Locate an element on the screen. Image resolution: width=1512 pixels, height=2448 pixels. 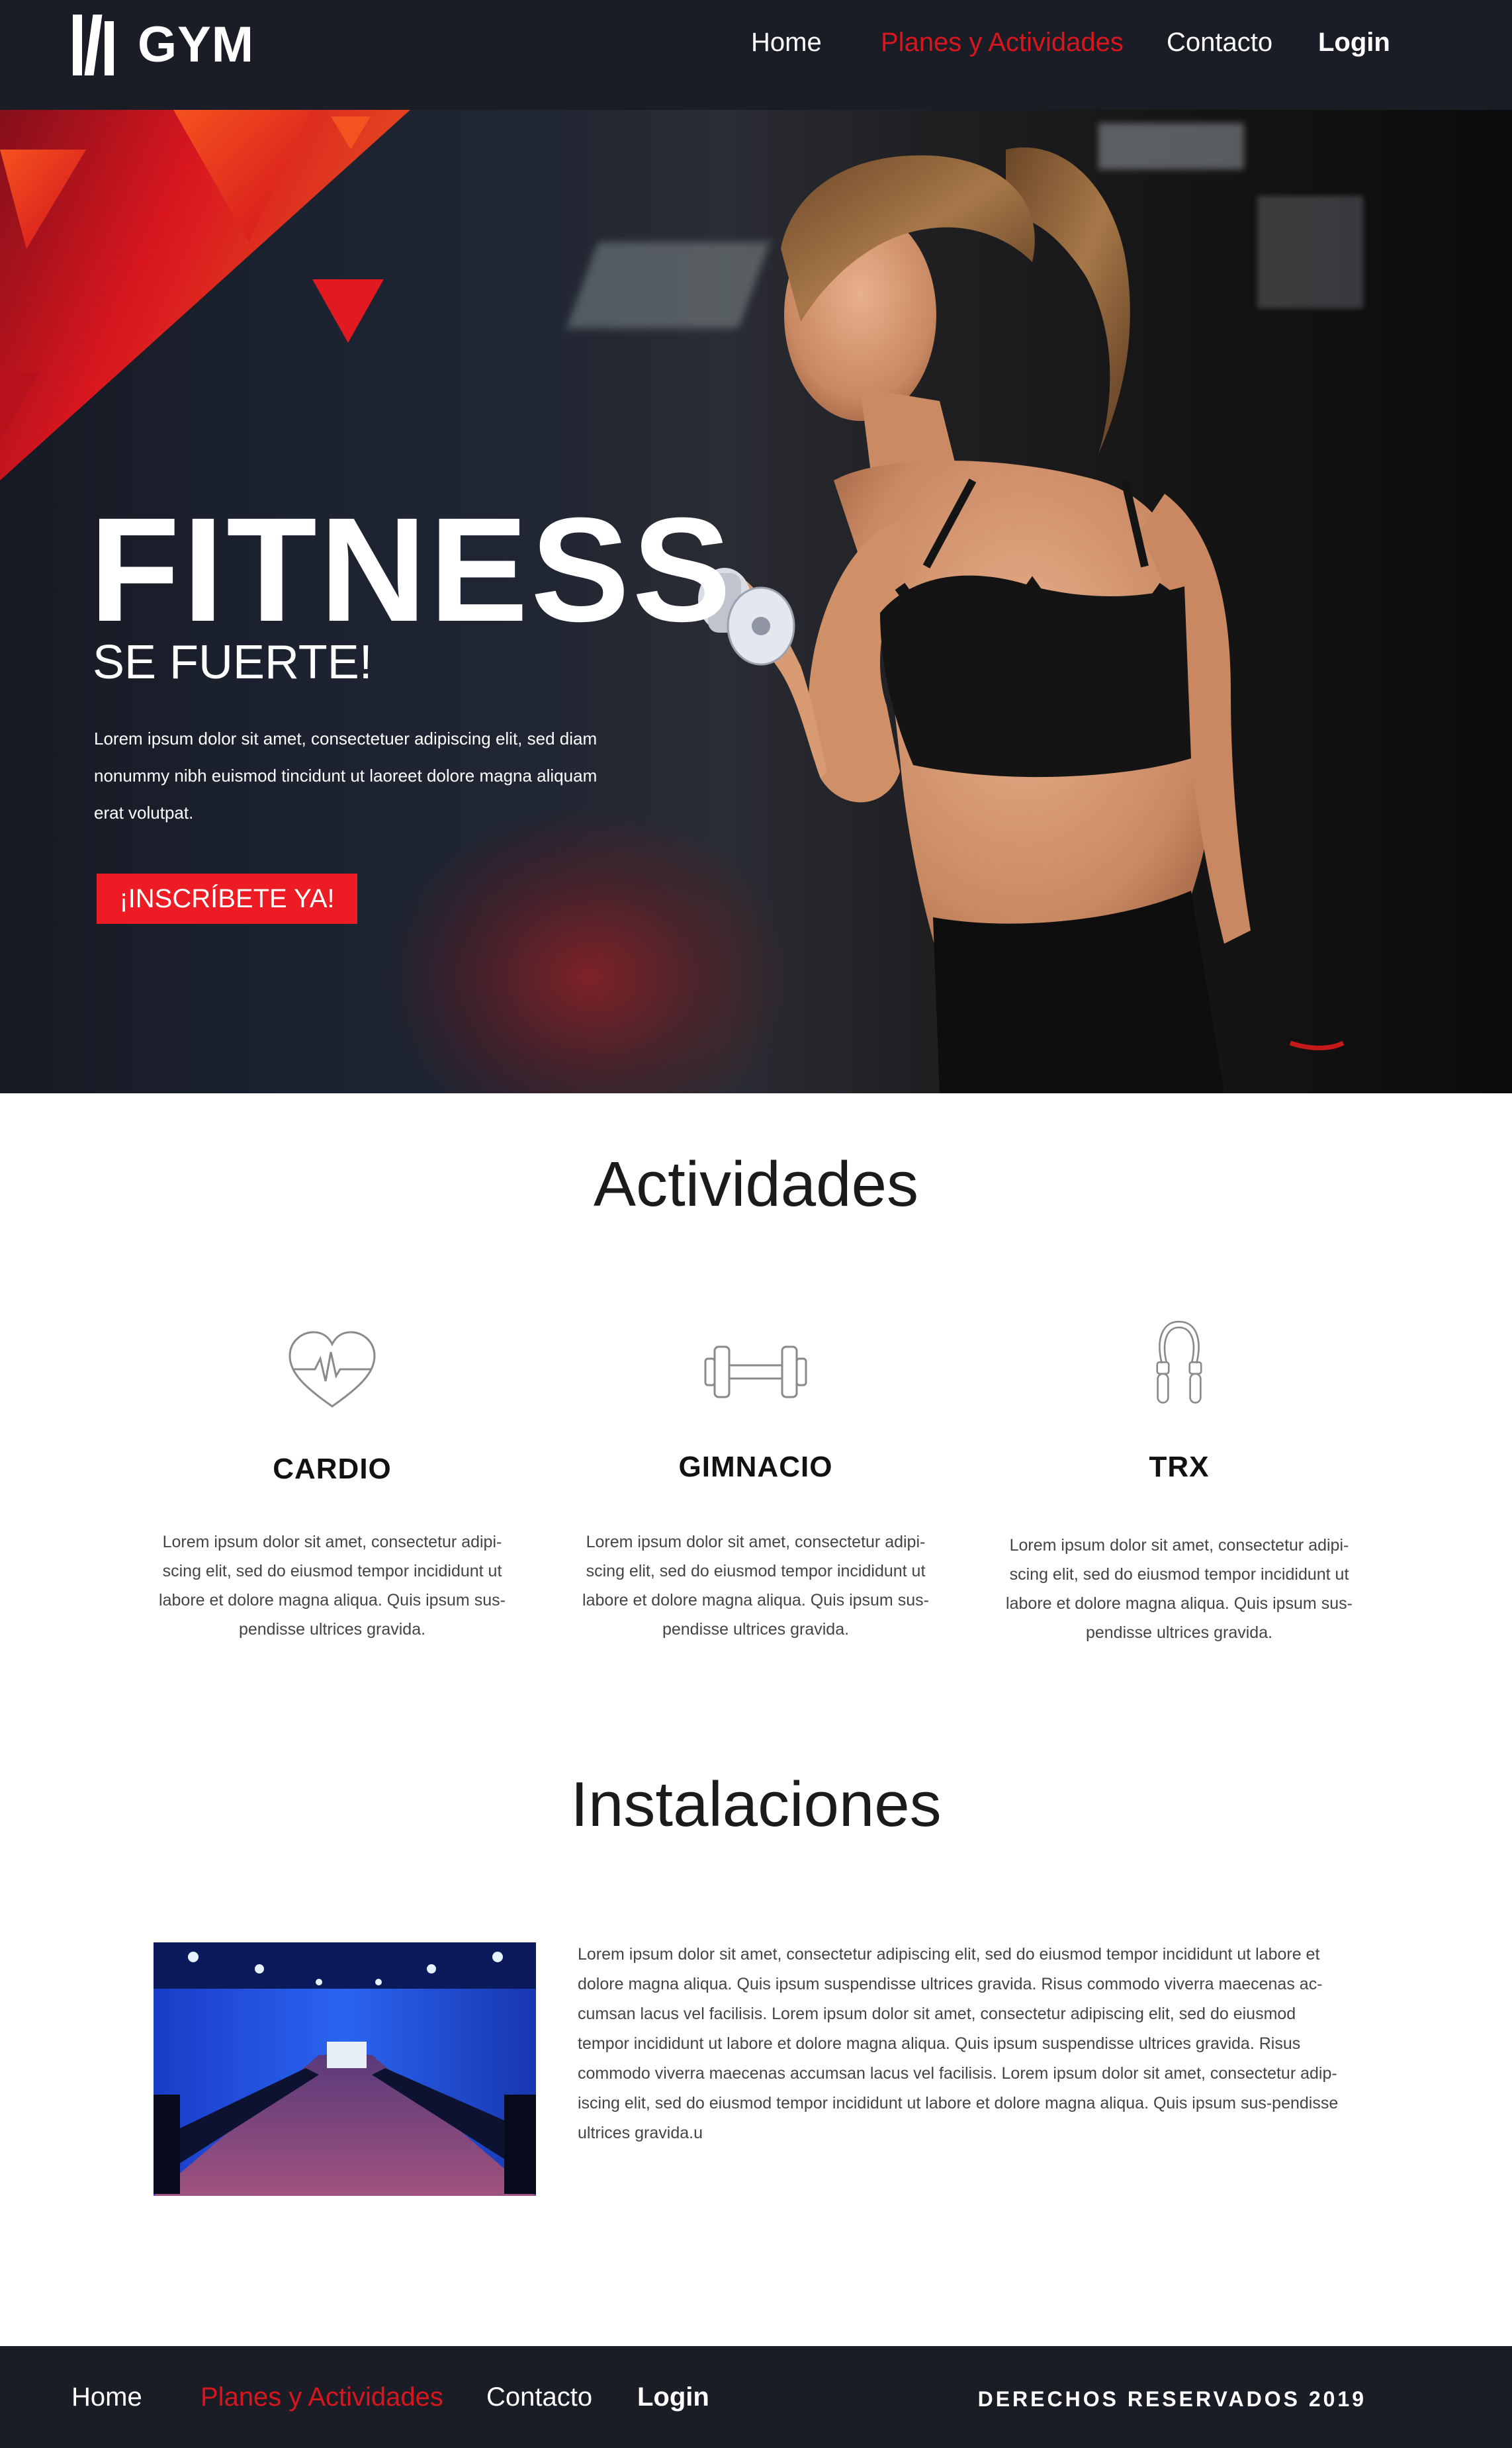
footer-nav-planes-actividades: Planes y Actividades is located at coordinates (321, 2397).